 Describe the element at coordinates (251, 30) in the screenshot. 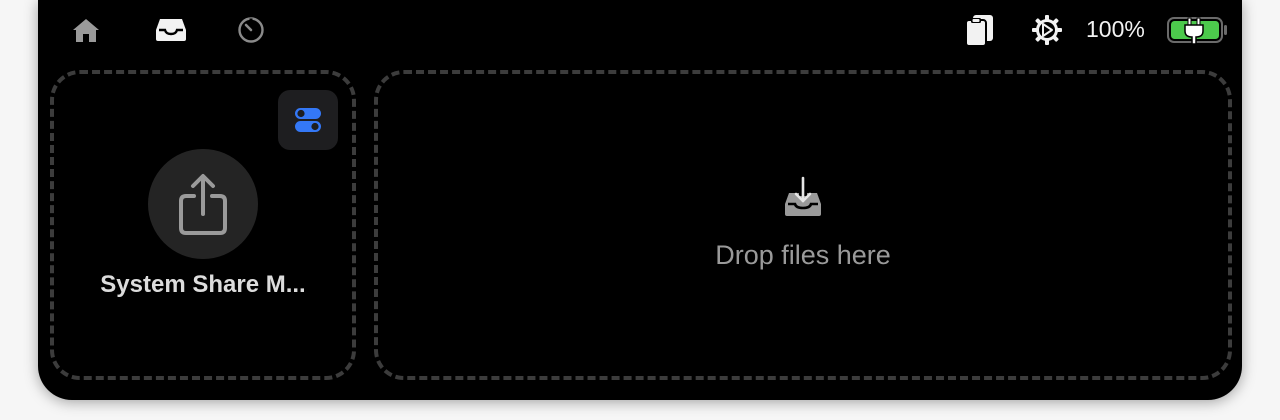

I see `timer-icon` at that location.